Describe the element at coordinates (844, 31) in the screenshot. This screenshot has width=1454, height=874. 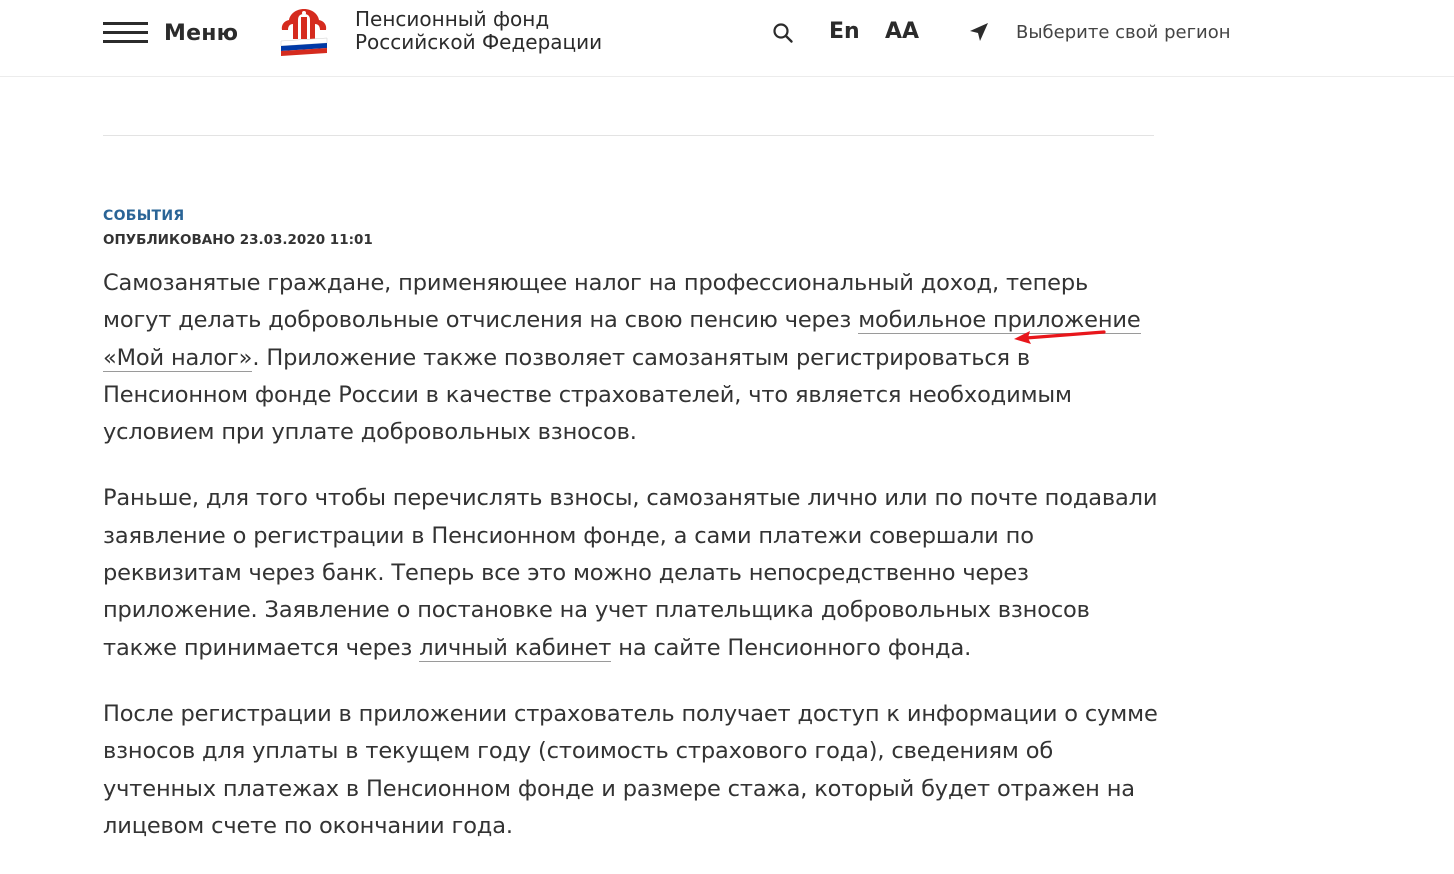
I see `language-switch: En` at that location.